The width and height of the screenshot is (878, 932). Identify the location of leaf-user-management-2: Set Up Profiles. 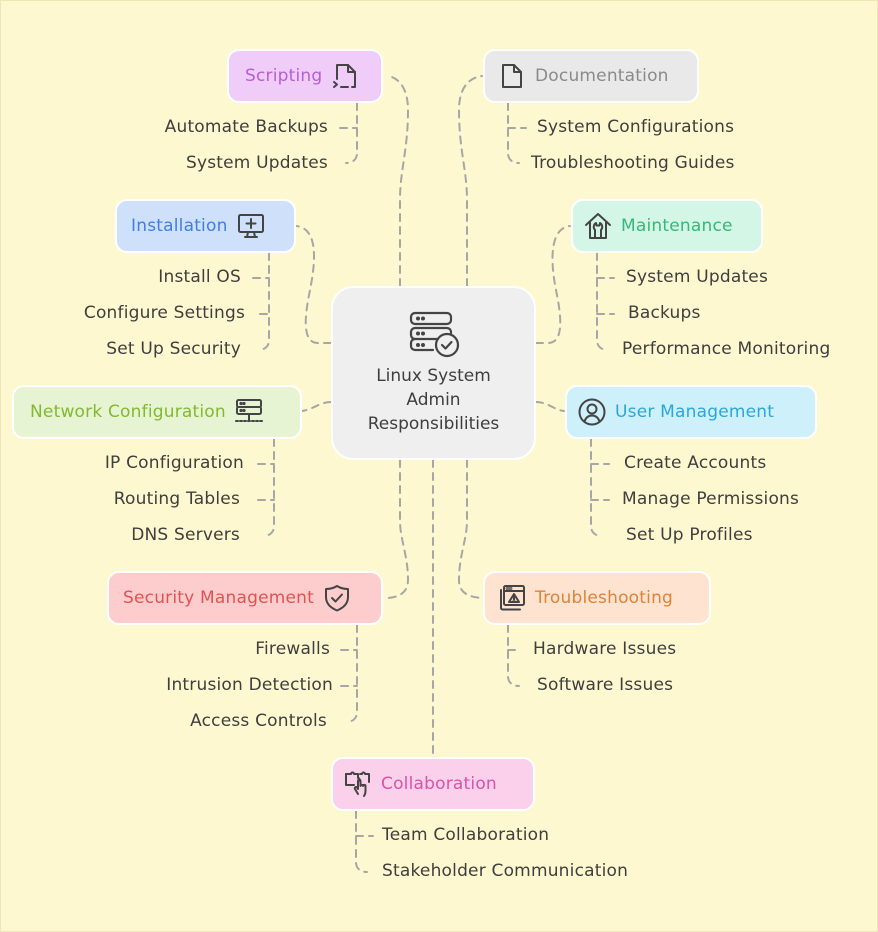
(689, 535).